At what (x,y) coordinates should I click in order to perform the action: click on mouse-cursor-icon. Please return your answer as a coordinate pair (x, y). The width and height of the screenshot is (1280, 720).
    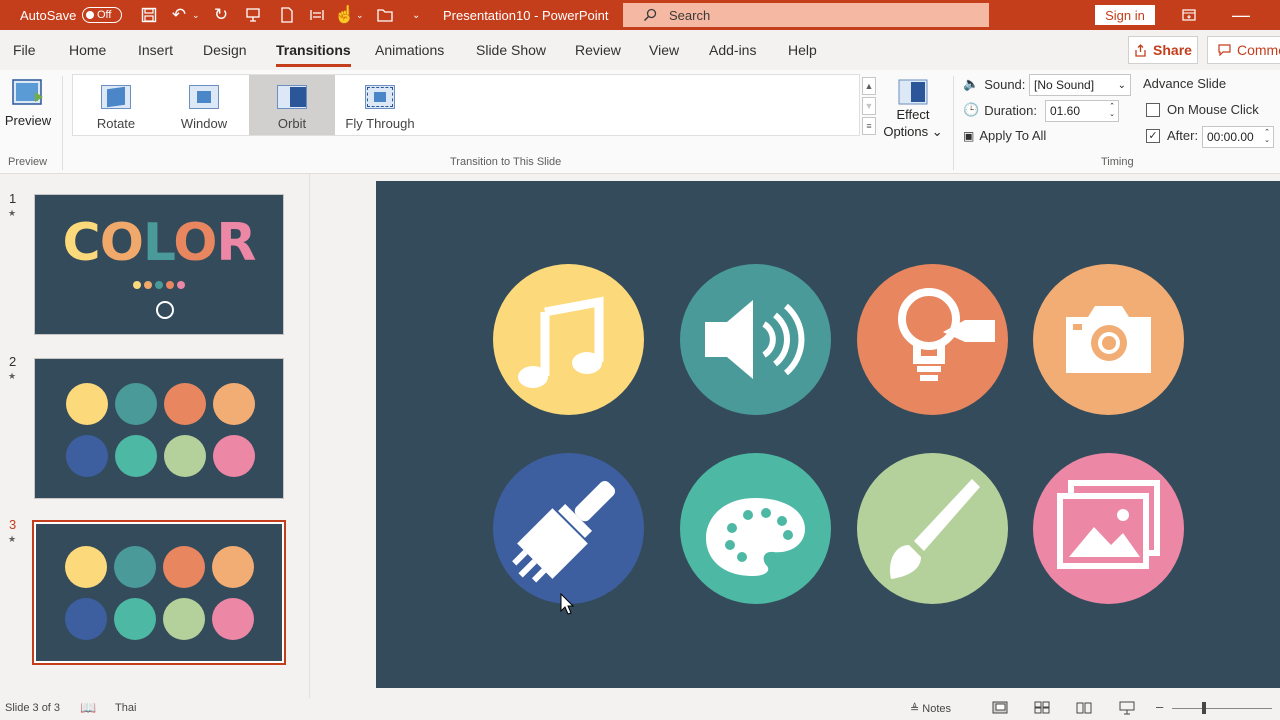
    Looking at the image, I should click on (567, 604).